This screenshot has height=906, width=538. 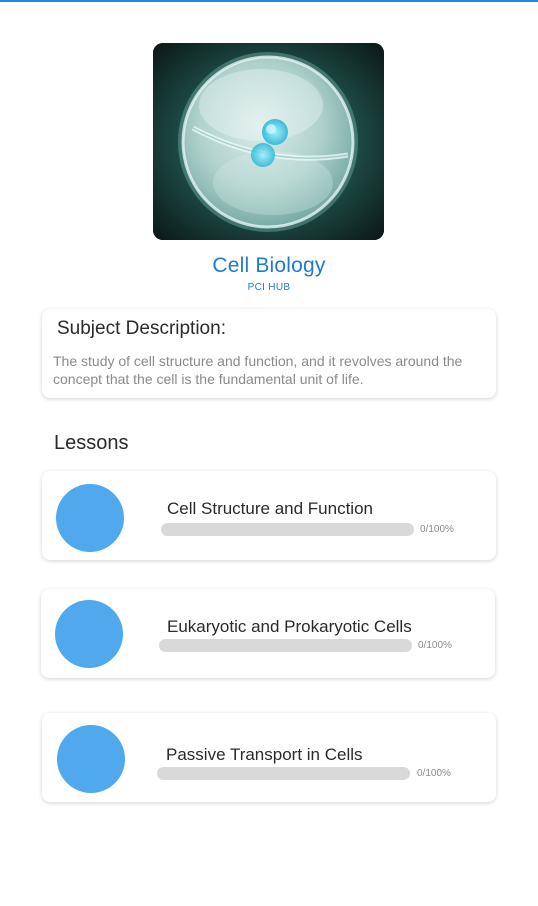 What do you see at coordinates (91, 443) in the screenshot?
I see `lessons-heading: Lessons` at bounding box center [91, 443].